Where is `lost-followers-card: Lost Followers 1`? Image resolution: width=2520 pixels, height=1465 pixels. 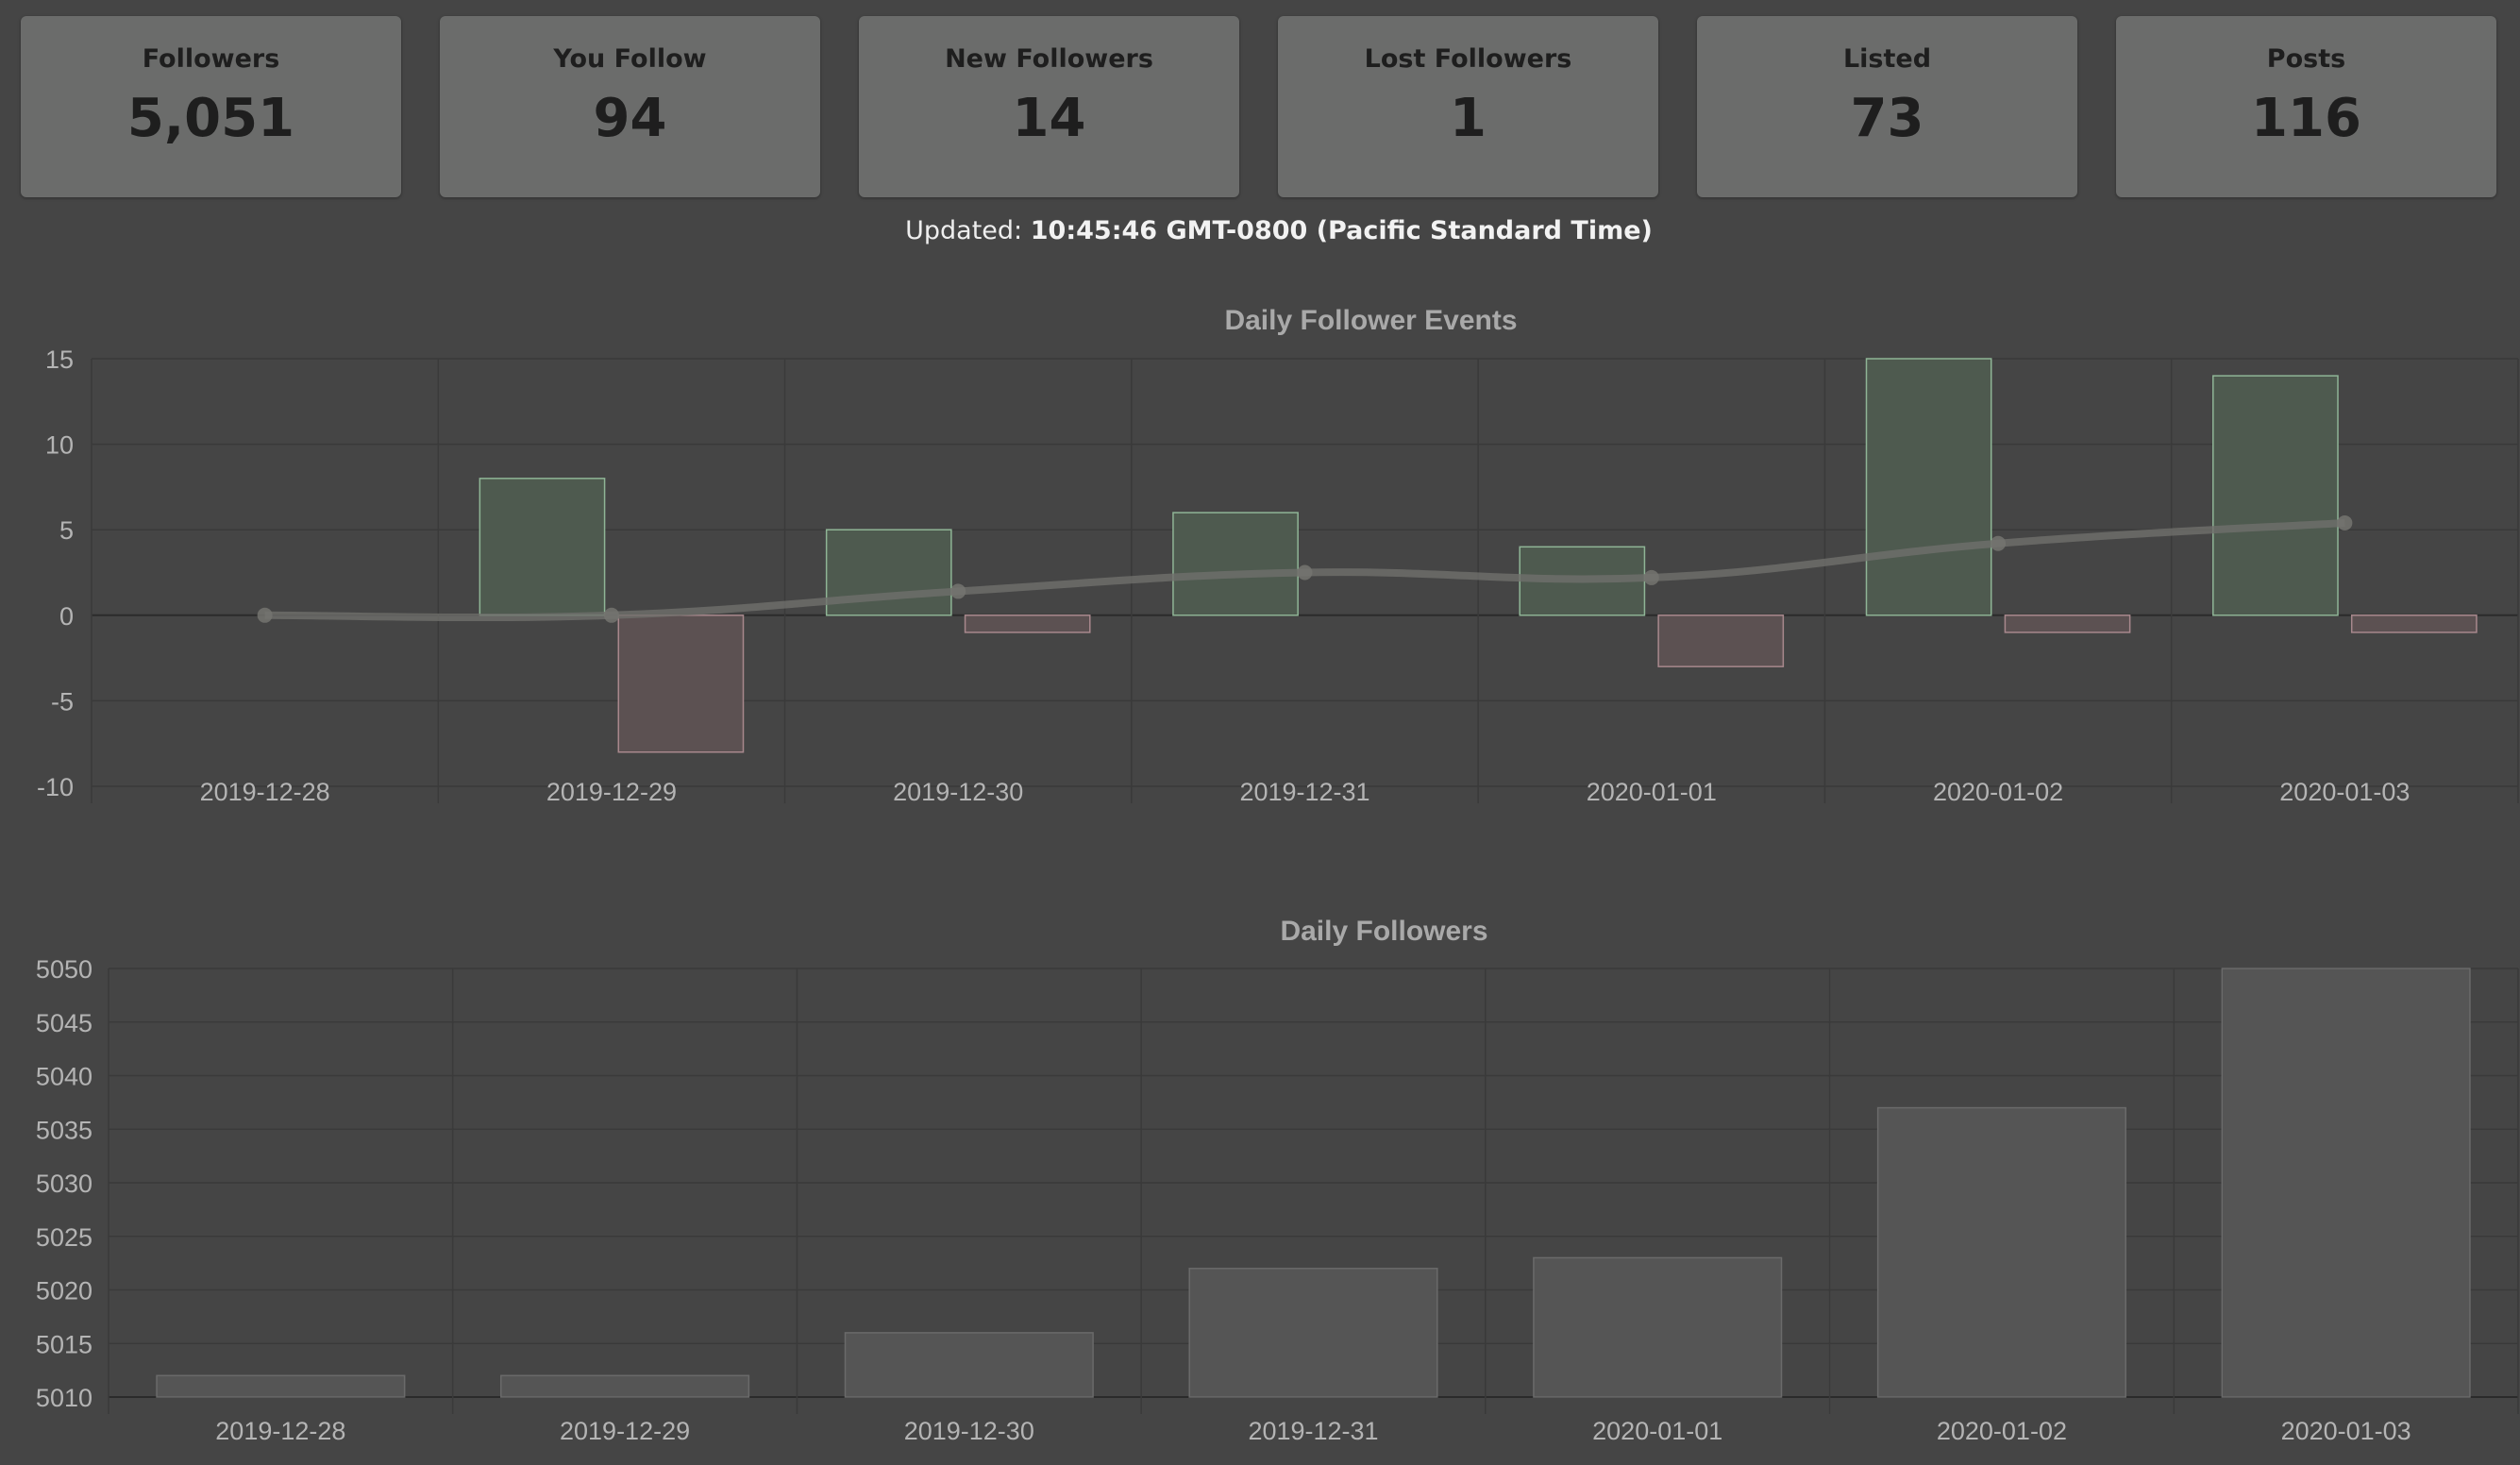
lost-followers-card: Lost Followers 1 is located at coordinates (1468, 106).